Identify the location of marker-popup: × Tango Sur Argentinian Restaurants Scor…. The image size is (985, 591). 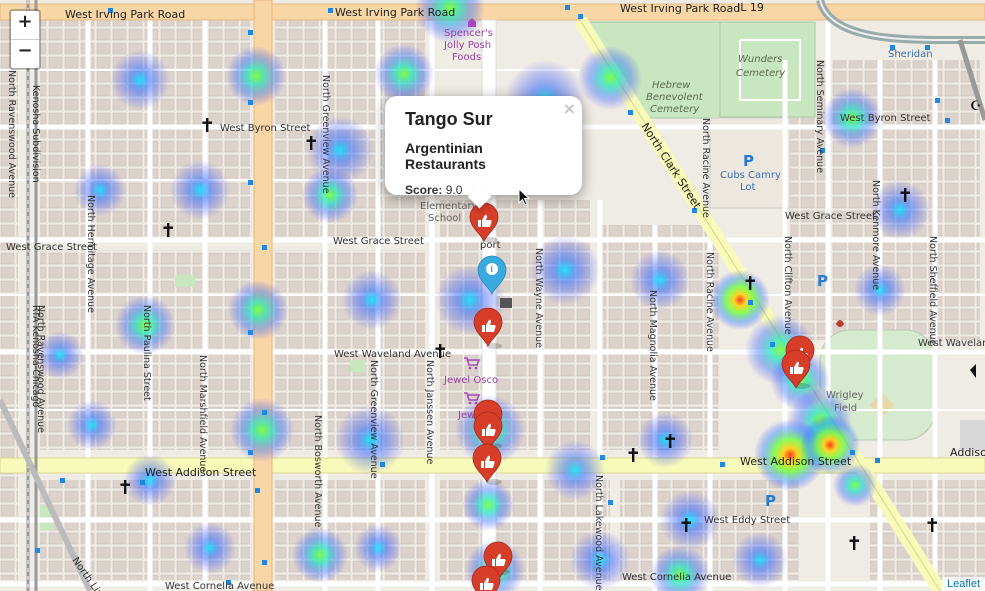
(483, 152).